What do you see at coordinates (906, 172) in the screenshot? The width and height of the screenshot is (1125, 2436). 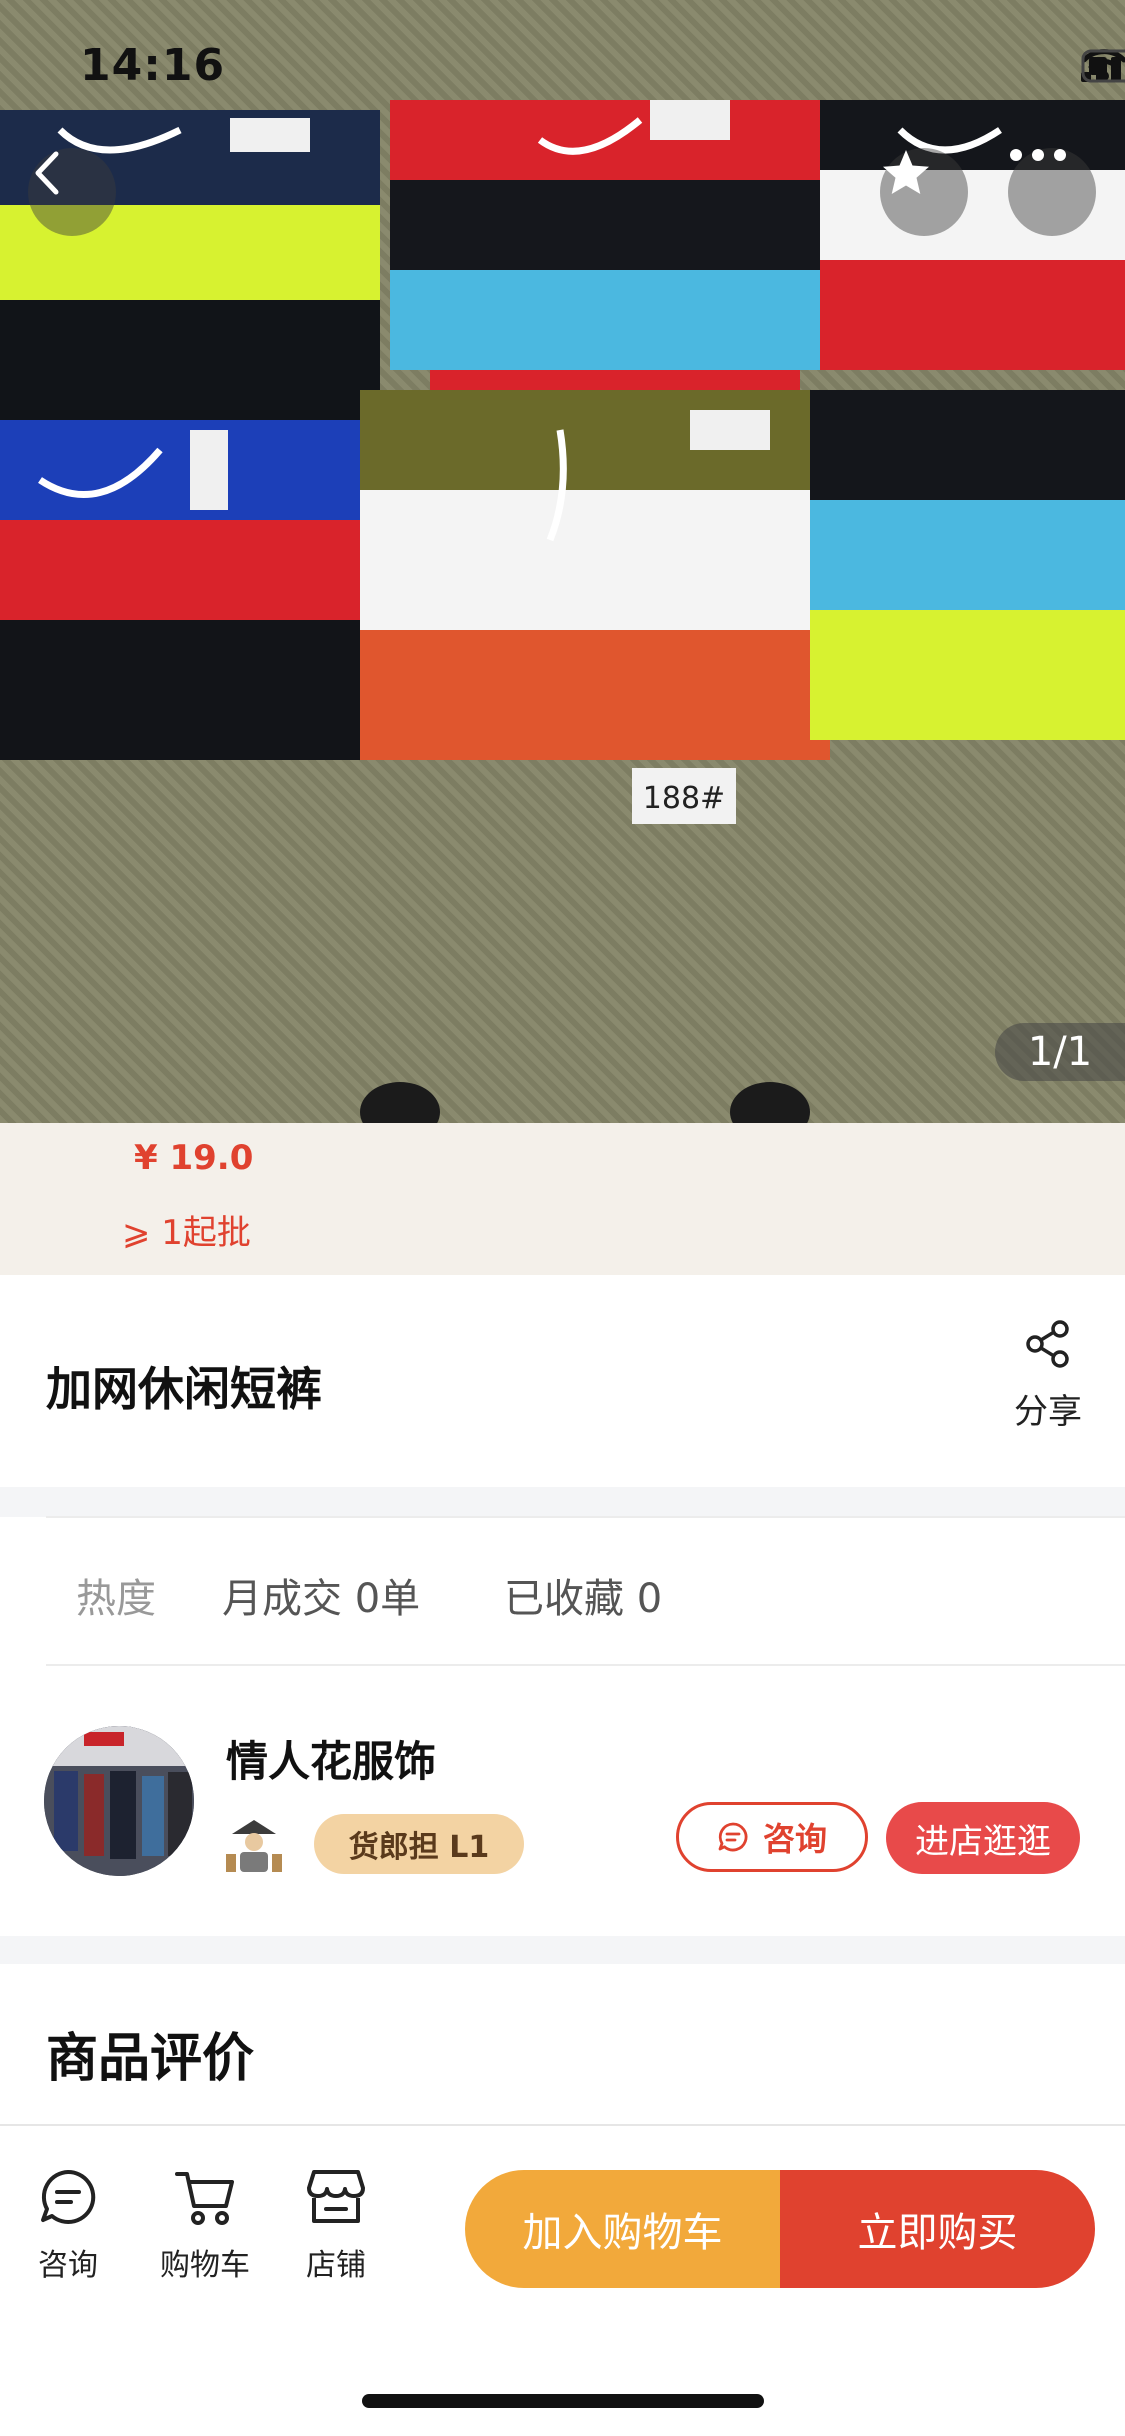 I see `star-icon` at bounding box center [906, 172].